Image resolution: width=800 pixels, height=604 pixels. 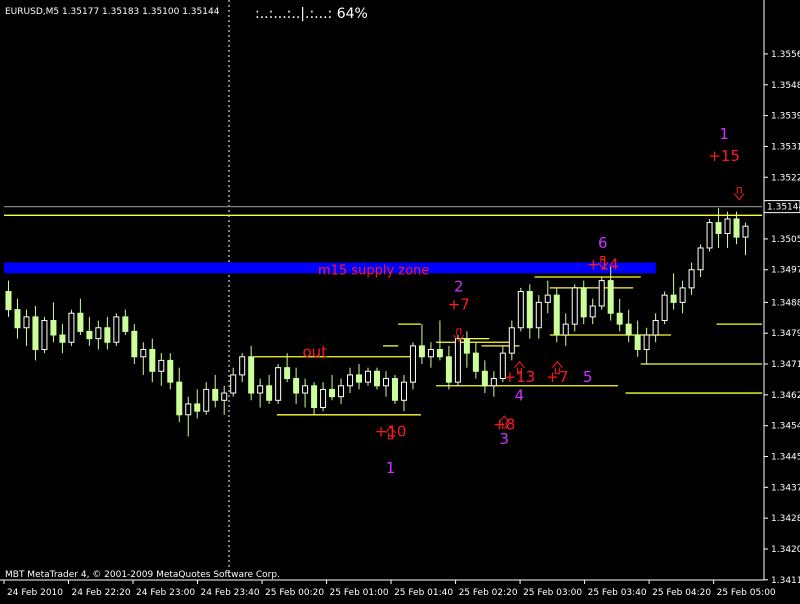 What do you see at coordinates (785, 271) in the screenshot?
I see `y-tick-label: 1.34970` at bounding box center [785, 271].